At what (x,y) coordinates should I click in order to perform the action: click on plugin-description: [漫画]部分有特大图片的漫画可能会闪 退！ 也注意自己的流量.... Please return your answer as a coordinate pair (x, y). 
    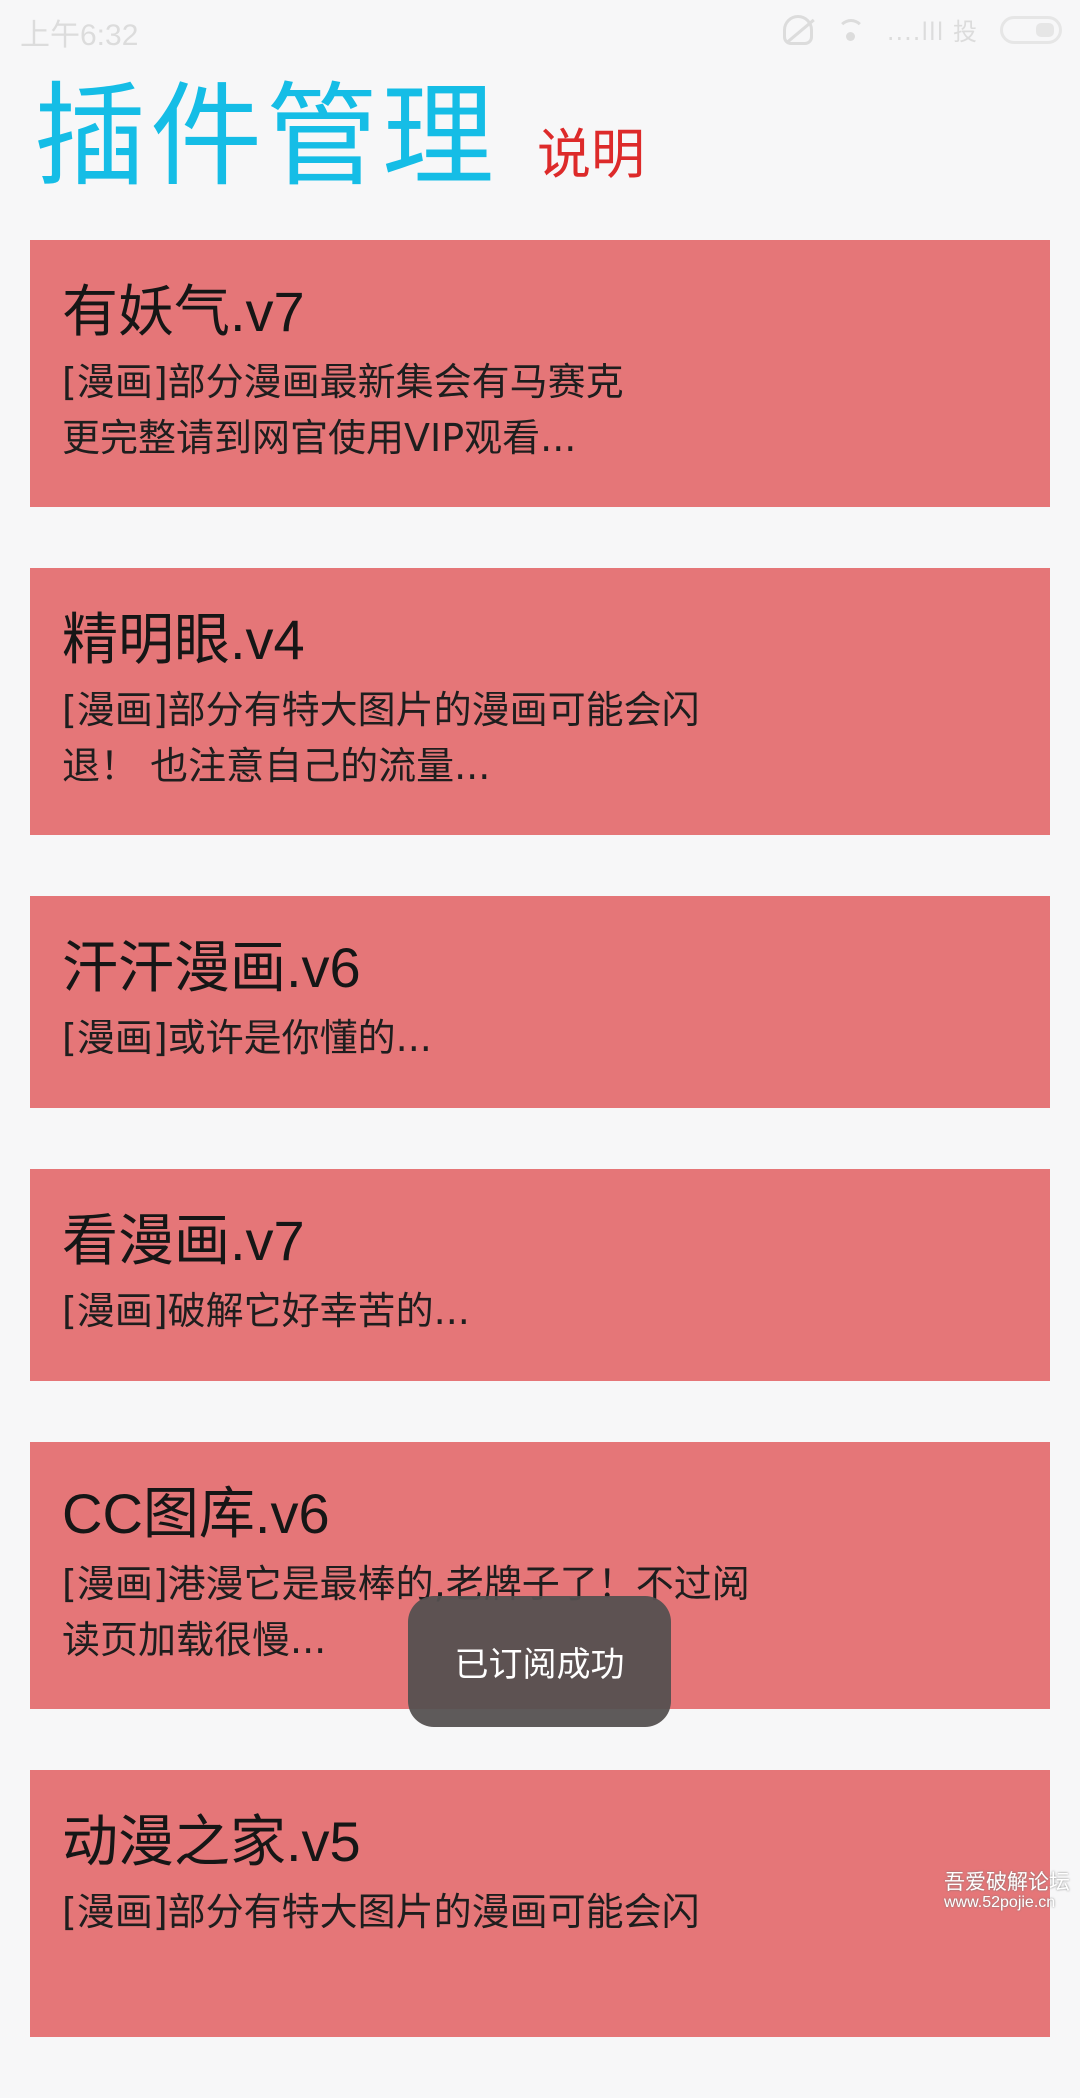
    Looking at the image, I should click on (381, 738).